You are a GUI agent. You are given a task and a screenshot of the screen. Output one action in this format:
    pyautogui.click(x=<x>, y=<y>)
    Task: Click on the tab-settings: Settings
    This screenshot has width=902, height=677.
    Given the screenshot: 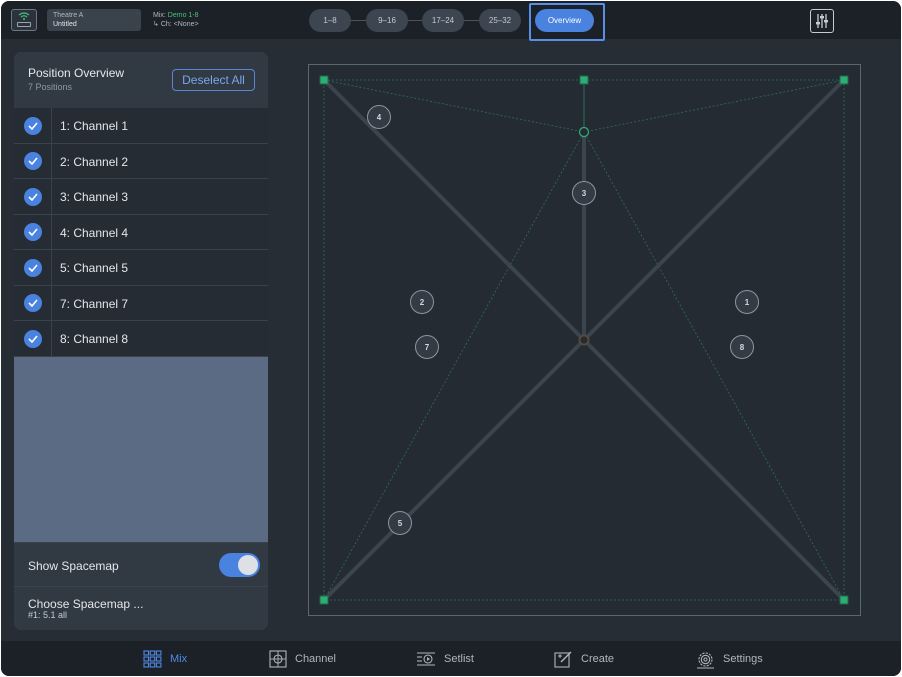 What is the action you would take?
    pyautogui.click(x=729, y=659)
    